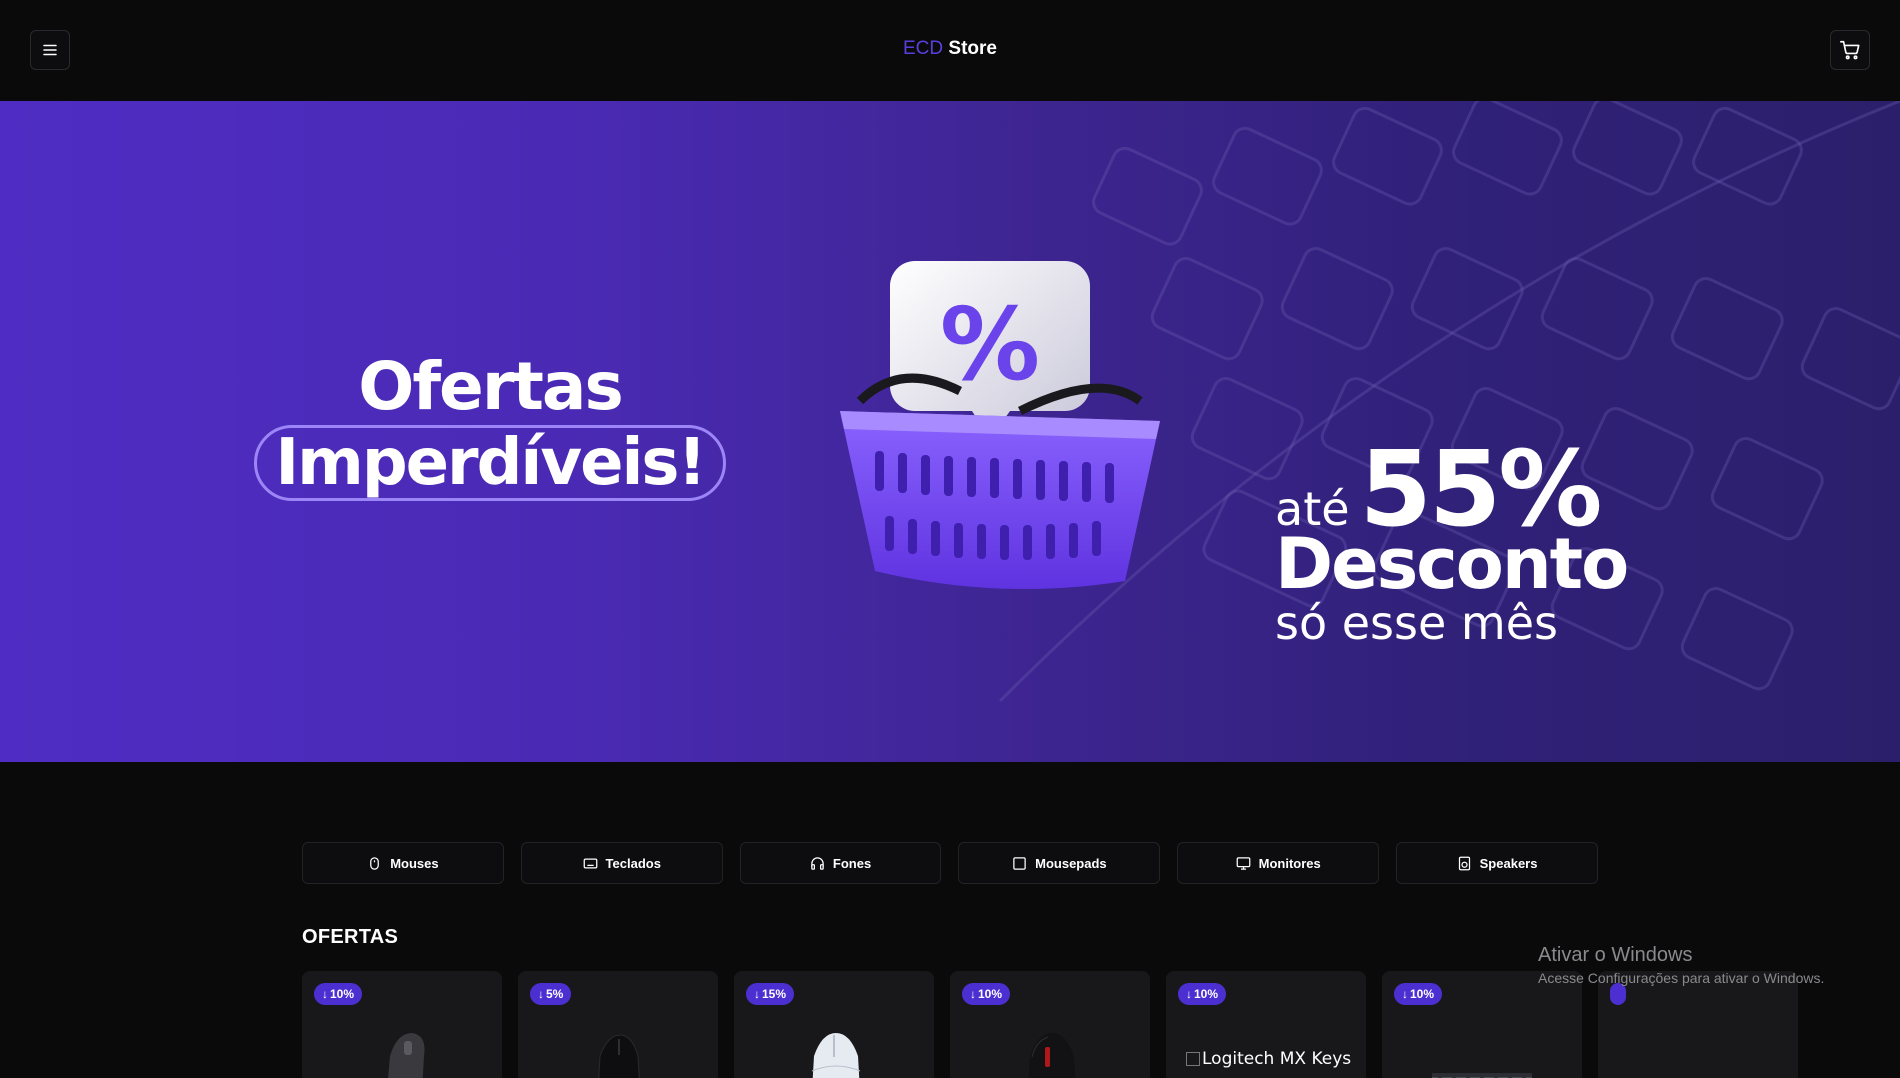  I want to click on category-mouses: Mouses, so click(403, 863).